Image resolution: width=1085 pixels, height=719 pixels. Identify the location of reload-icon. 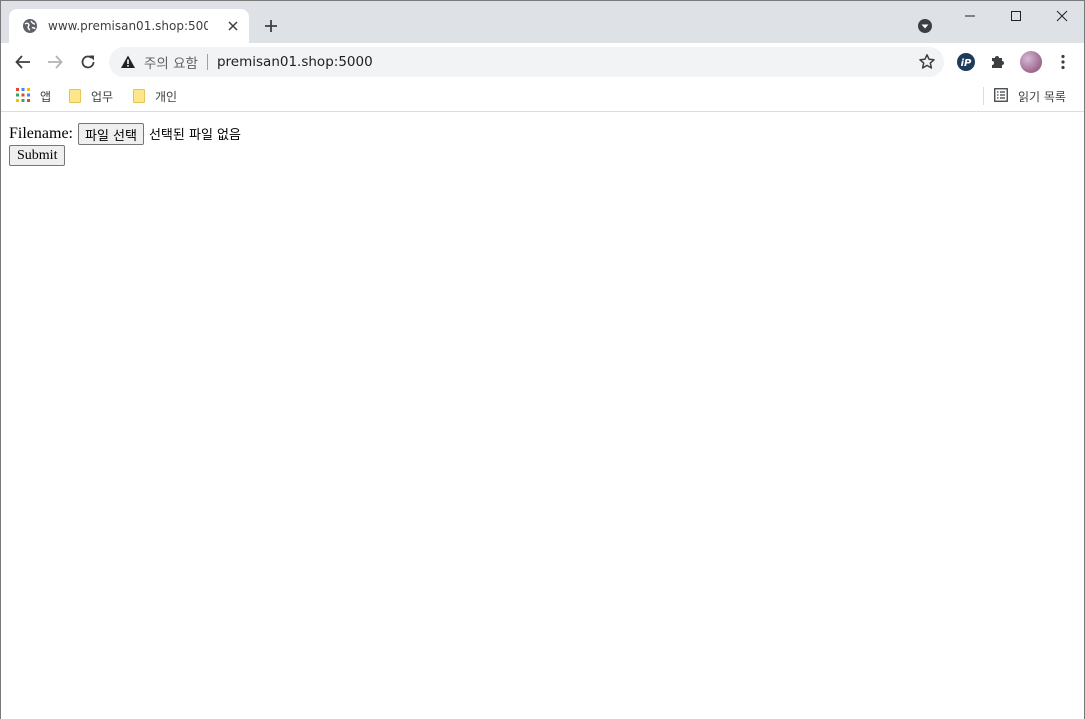
(88, 62).